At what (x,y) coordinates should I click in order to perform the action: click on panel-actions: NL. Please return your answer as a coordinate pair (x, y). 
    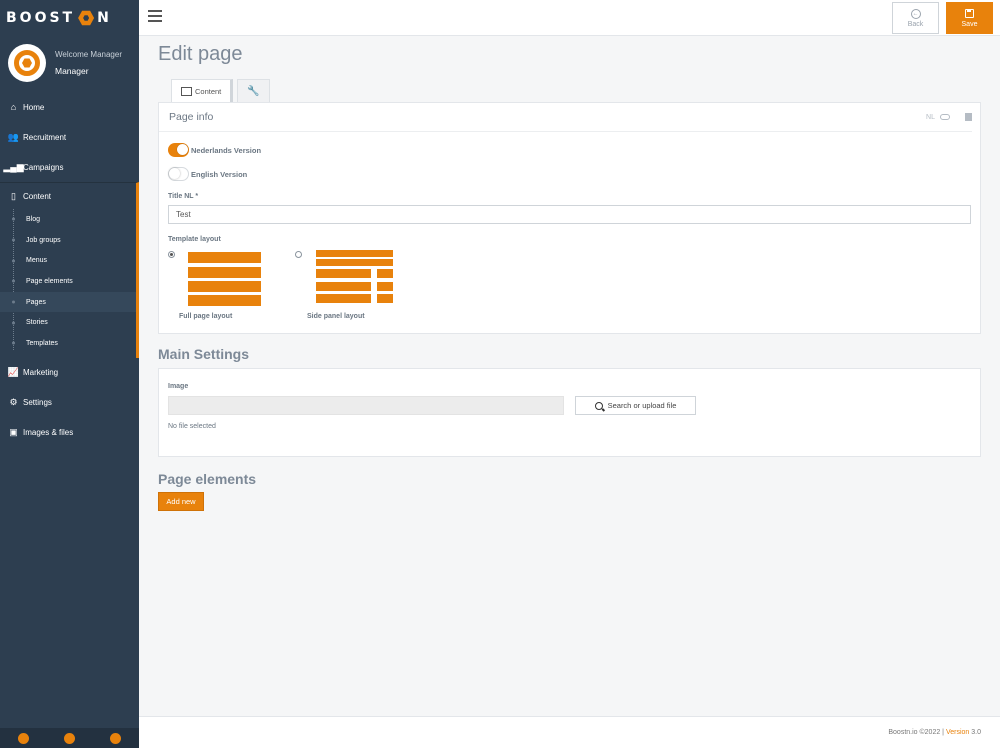
    Looking at the image, I should click on (949, 117).